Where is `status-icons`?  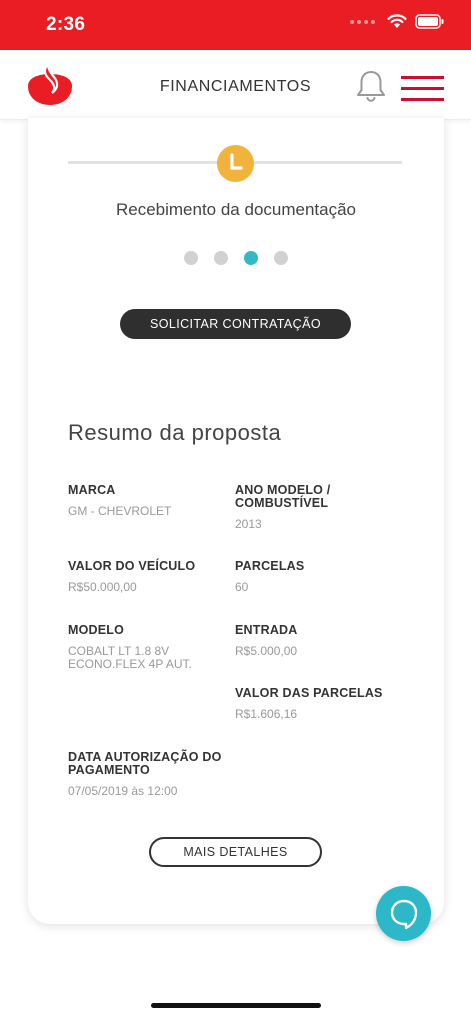 status-icons is located at coordinates (397, 21).